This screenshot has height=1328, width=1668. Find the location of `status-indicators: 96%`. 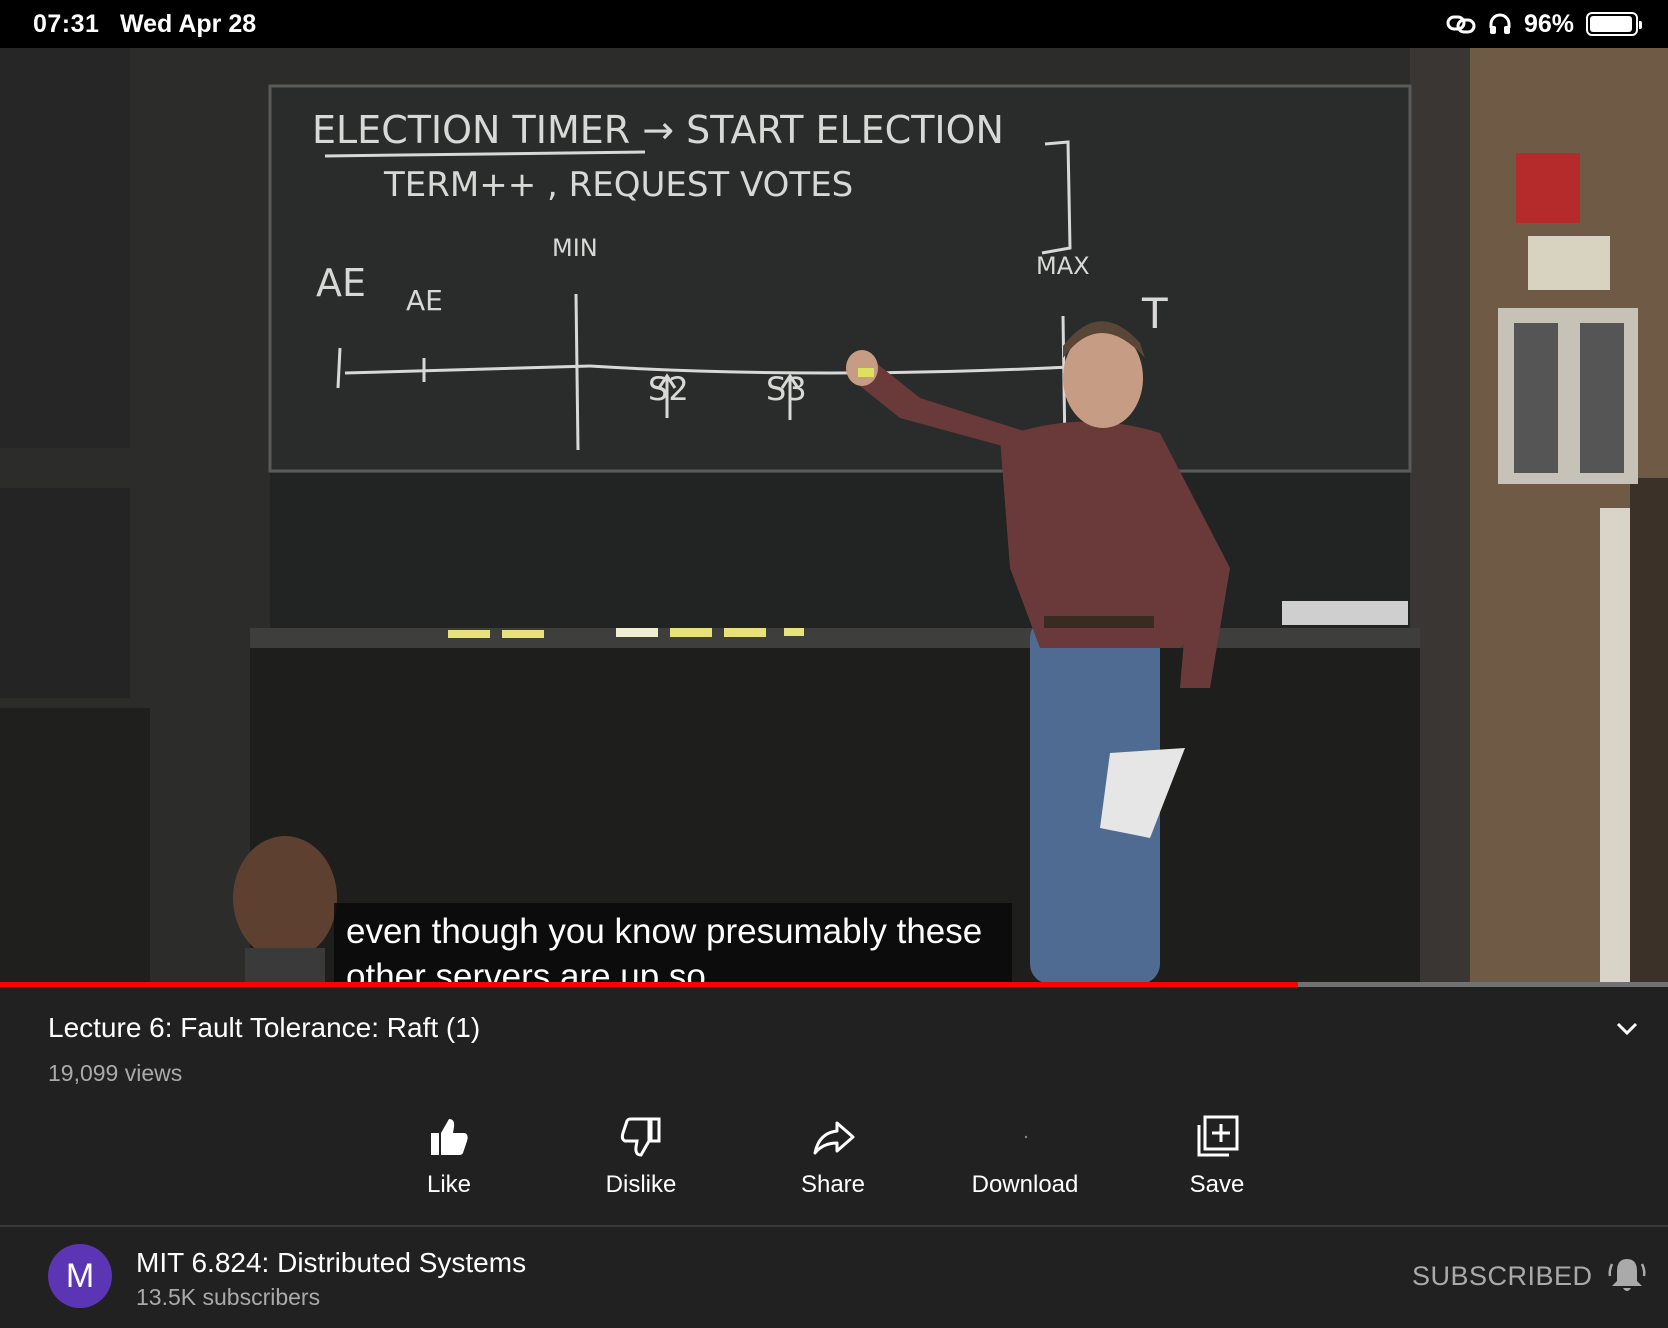

status-indicators: 96% is located at coordinates (1544, 24).